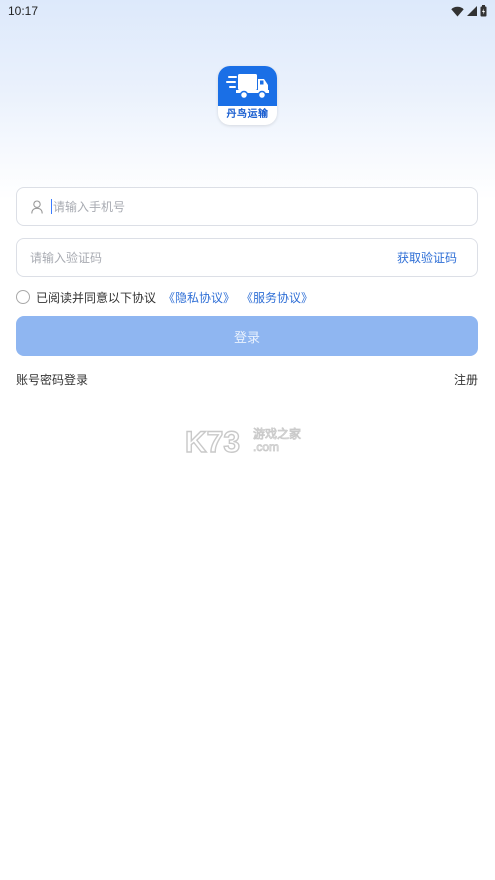  What do you see at coordinates (89, 207) in the screenshot?
I see `phone-placeholder: 请输入手机号` at bounding box center [89, 207].